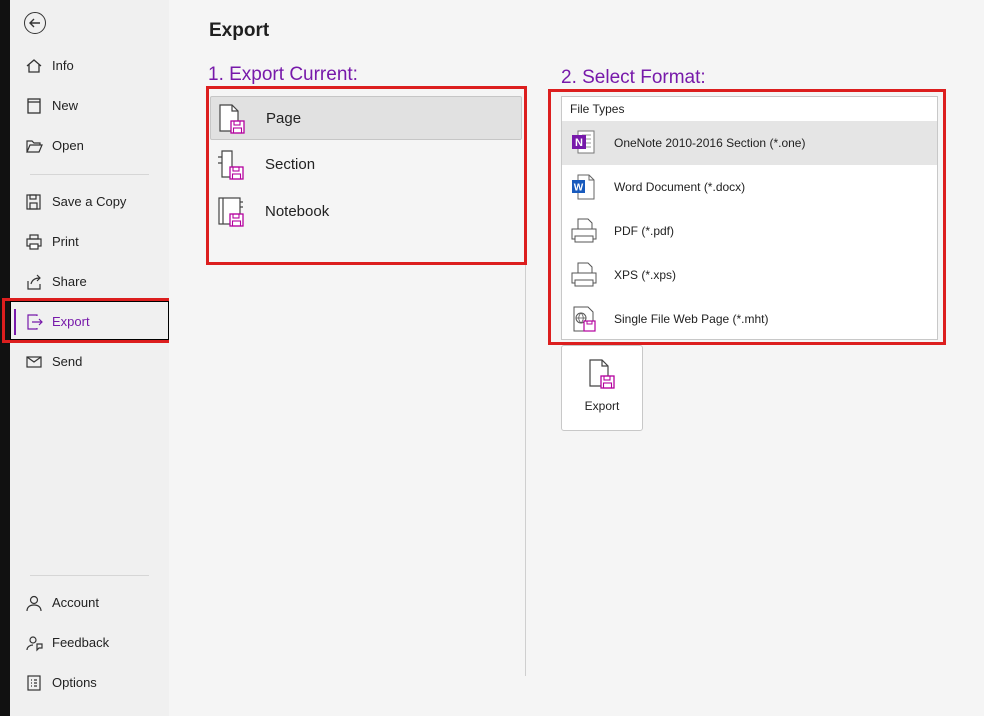  I want to click on sidebar-item-info: Info, so click(89, 66).